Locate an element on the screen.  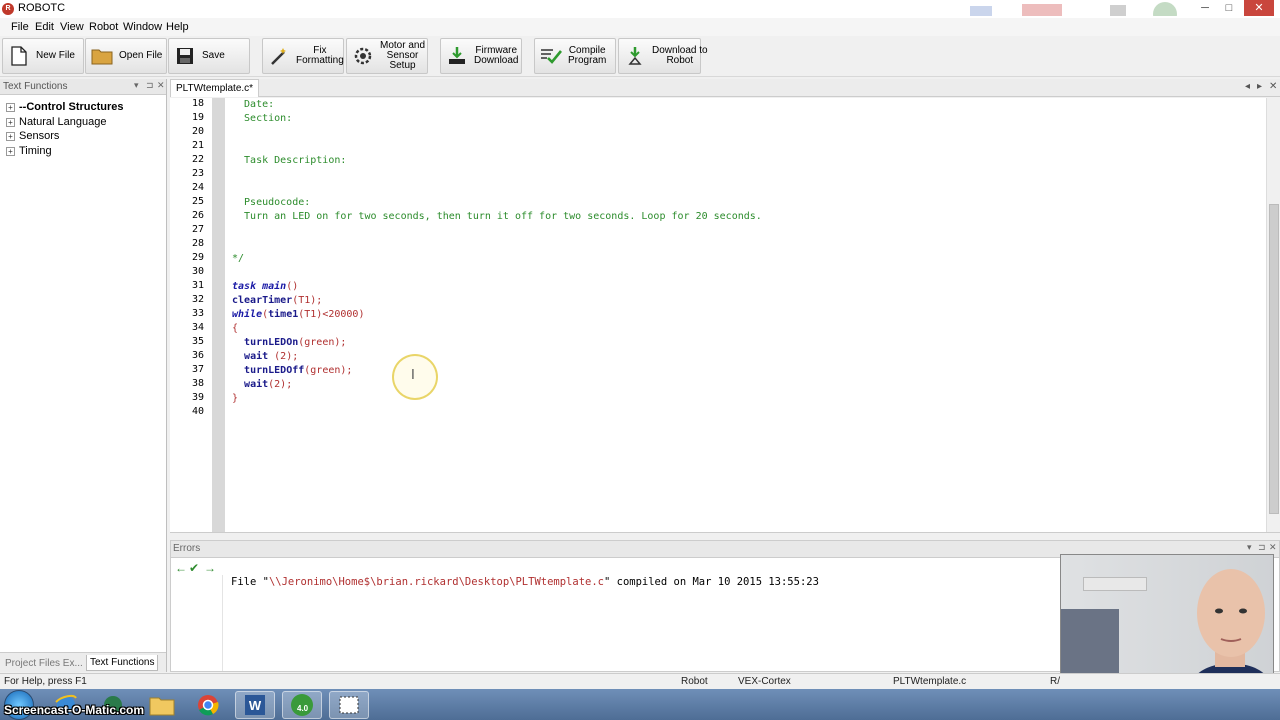
taskbar-chrome-icon is located at coordinates (208, 705).